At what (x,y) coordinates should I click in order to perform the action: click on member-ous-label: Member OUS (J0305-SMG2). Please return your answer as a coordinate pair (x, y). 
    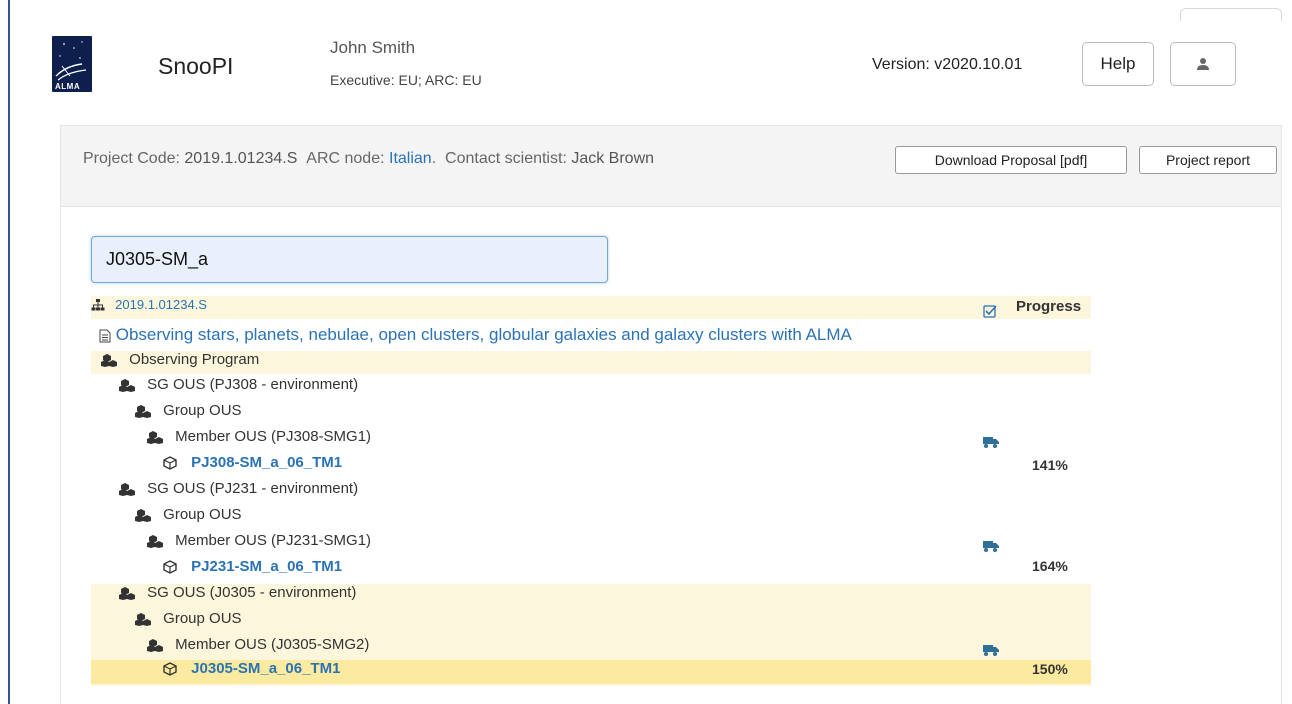
    Looking at the image, I should click on (272, 644).